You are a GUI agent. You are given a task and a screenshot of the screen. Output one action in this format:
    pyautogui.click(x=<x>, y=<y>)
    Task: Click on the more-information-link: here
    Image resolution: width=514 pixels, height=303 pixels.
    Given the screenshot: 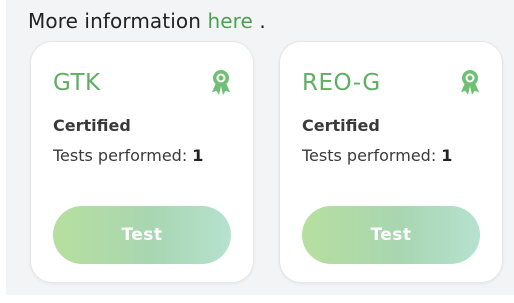 What is the action you would take?
    pyautogui.click(x=229, y=21)
    